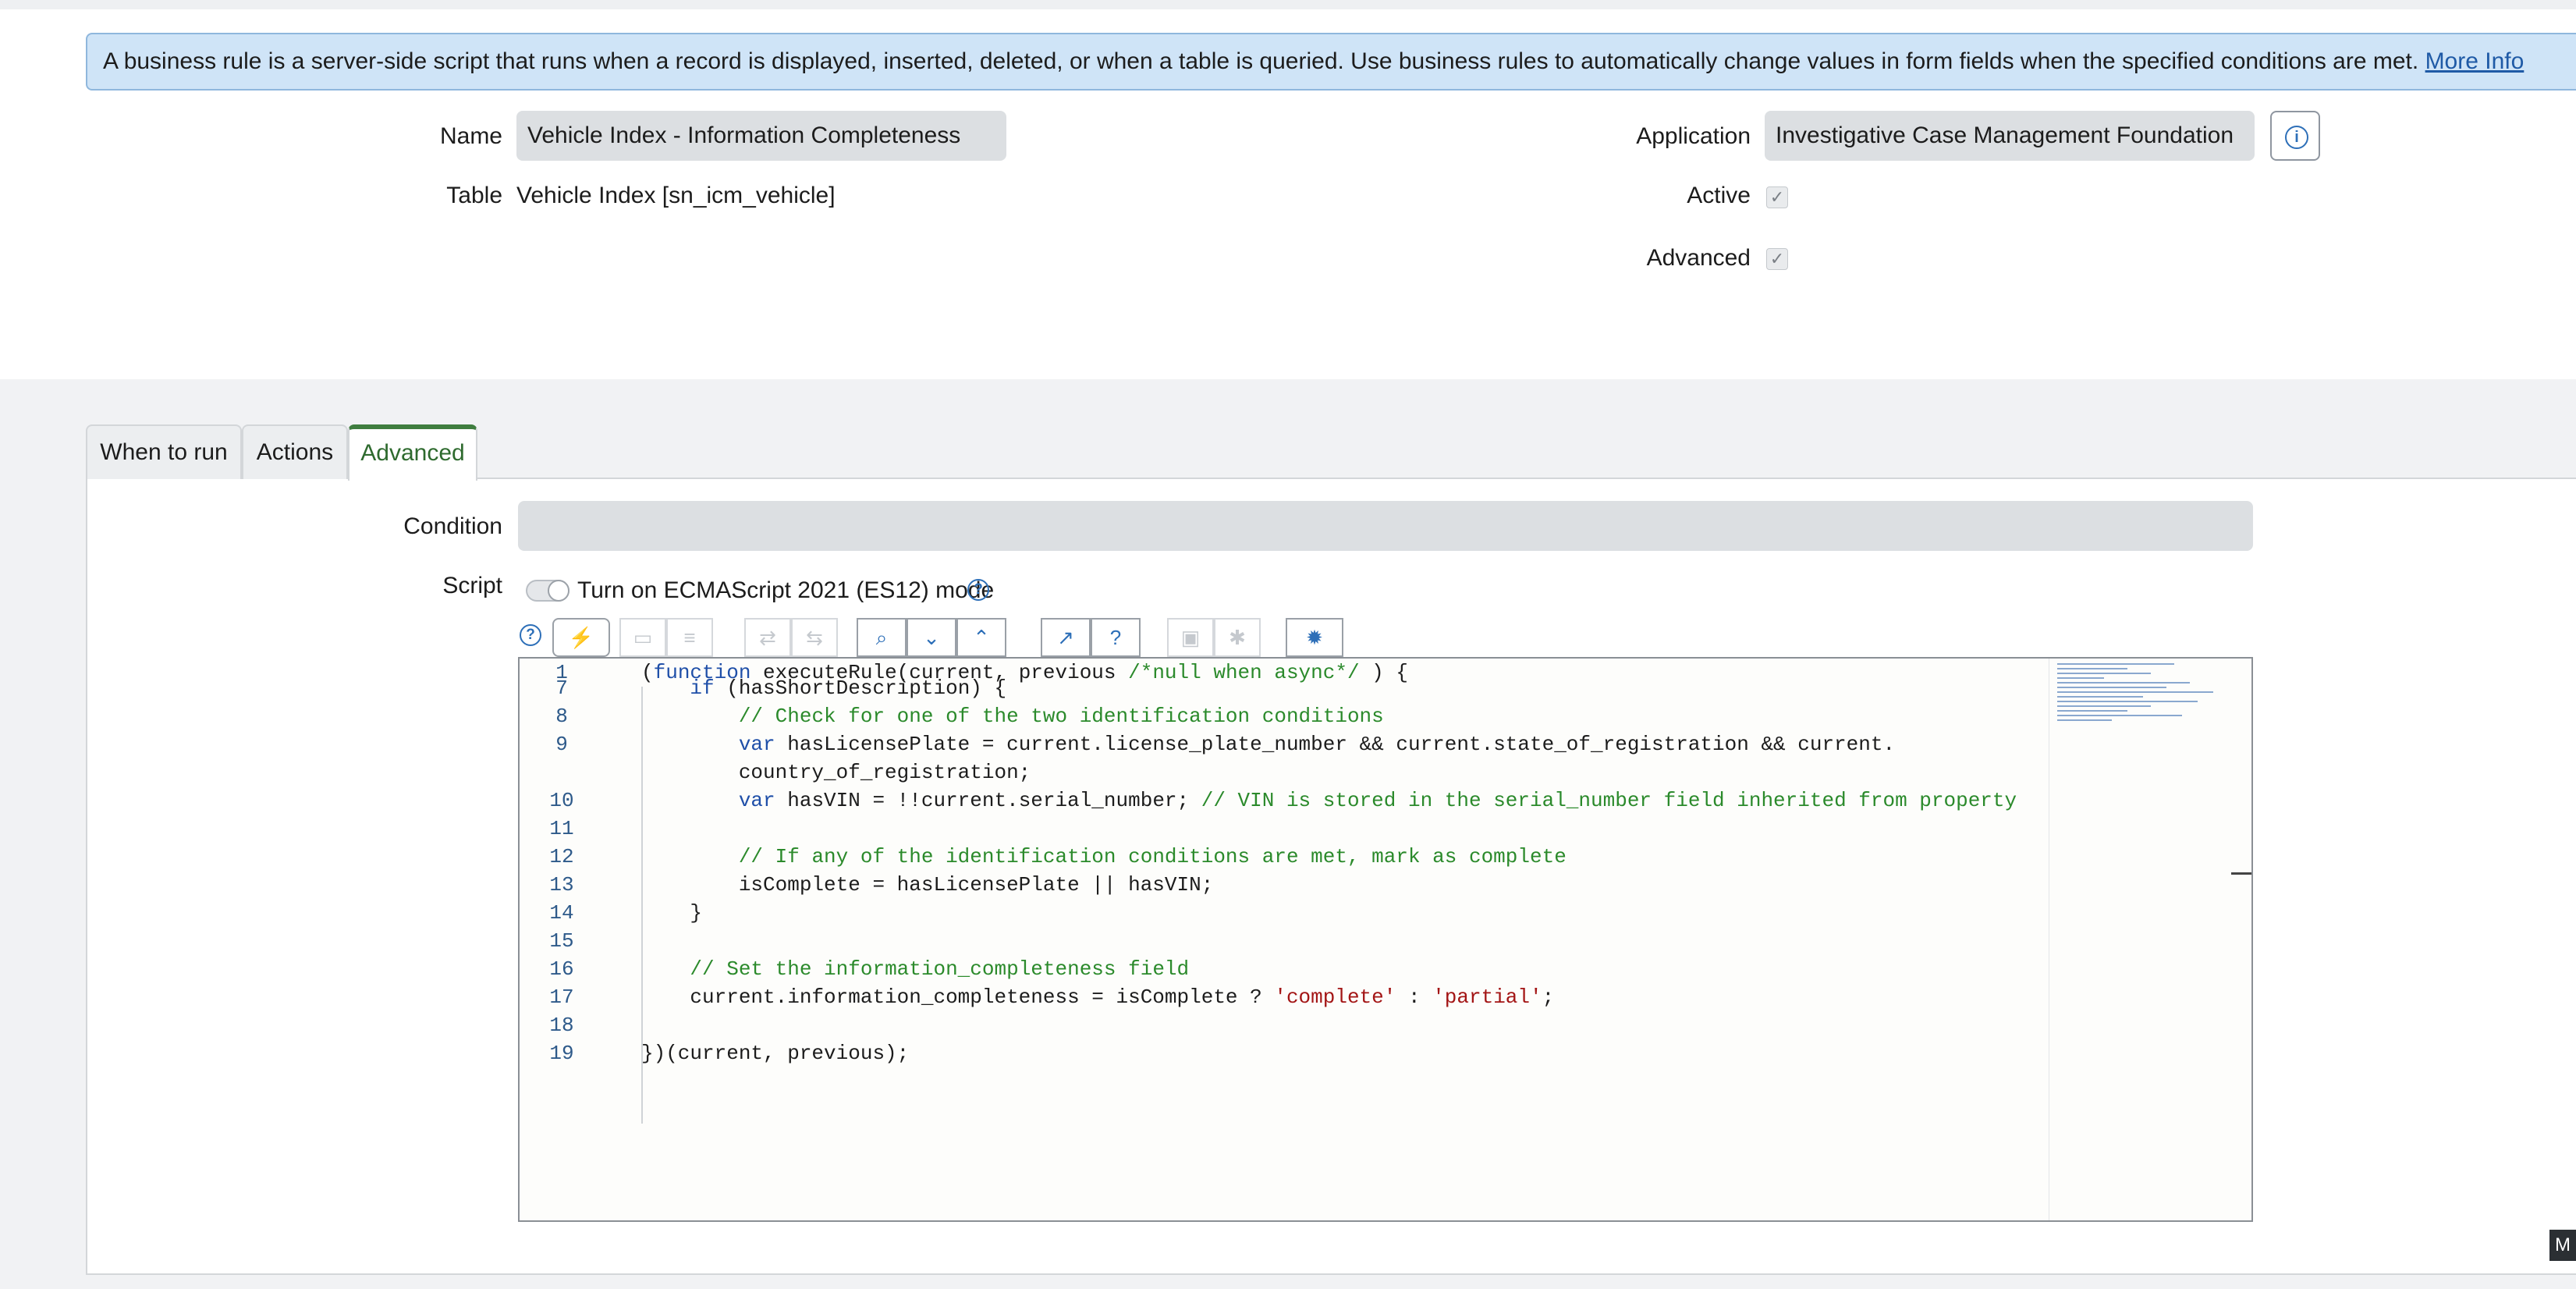  What do you see at coordinates (1385, 688) in the screenshot?
I see `code-line: 7 if (hasShortDescription) {` at bounding box center [1385, 688].